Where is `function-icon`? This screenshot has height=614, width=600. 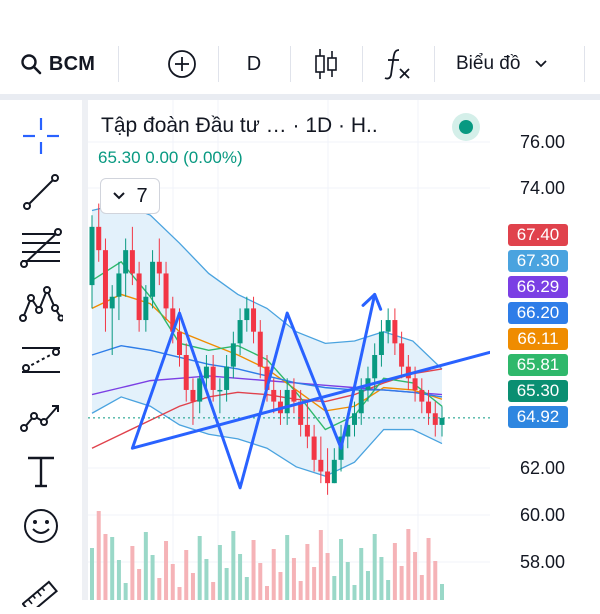
function-icon is located at coordinates (397, 64).